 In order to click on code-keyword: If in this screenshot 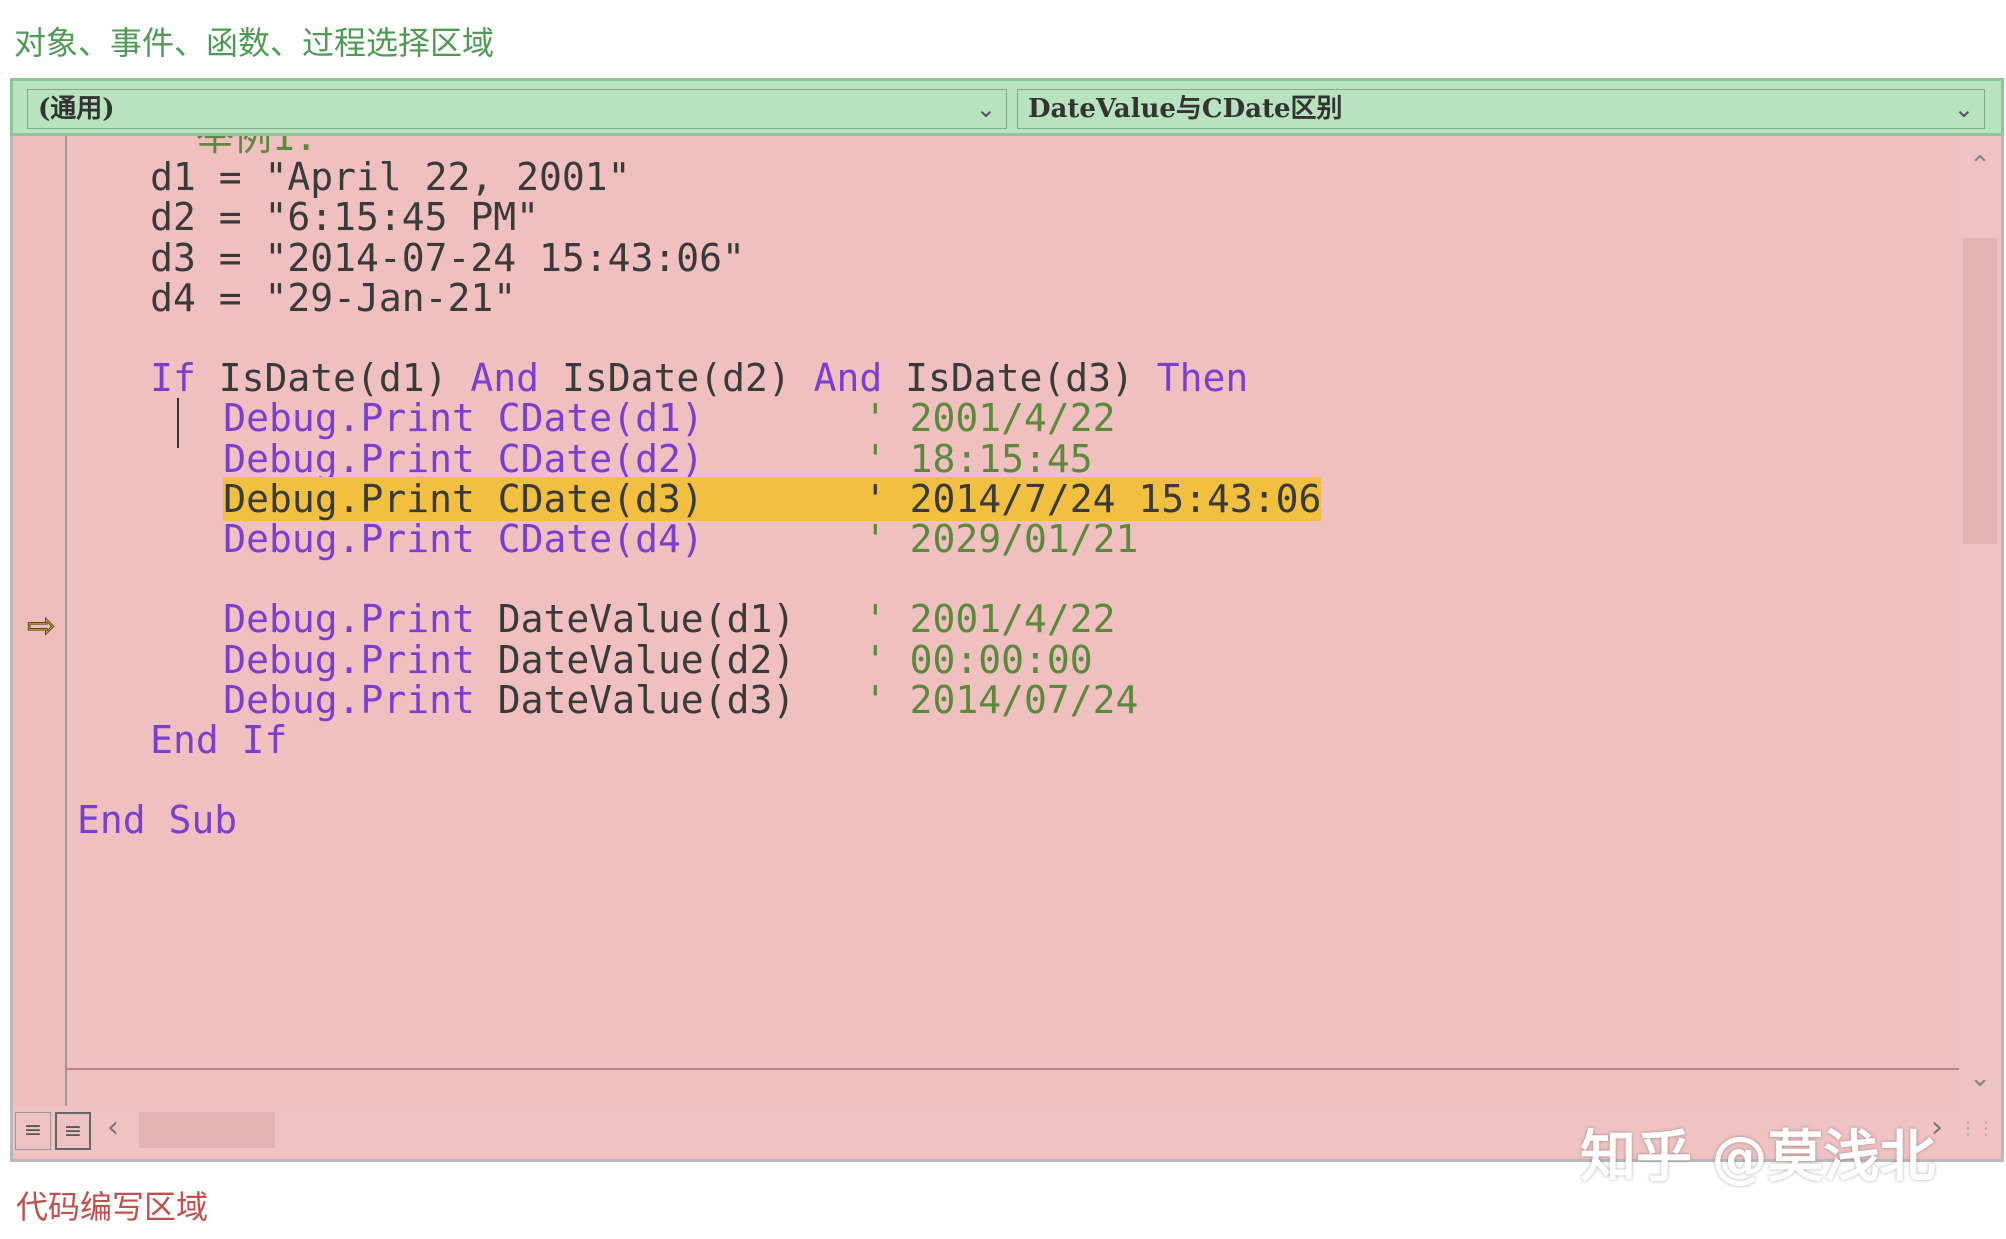, I will do `click(173, 378)`.